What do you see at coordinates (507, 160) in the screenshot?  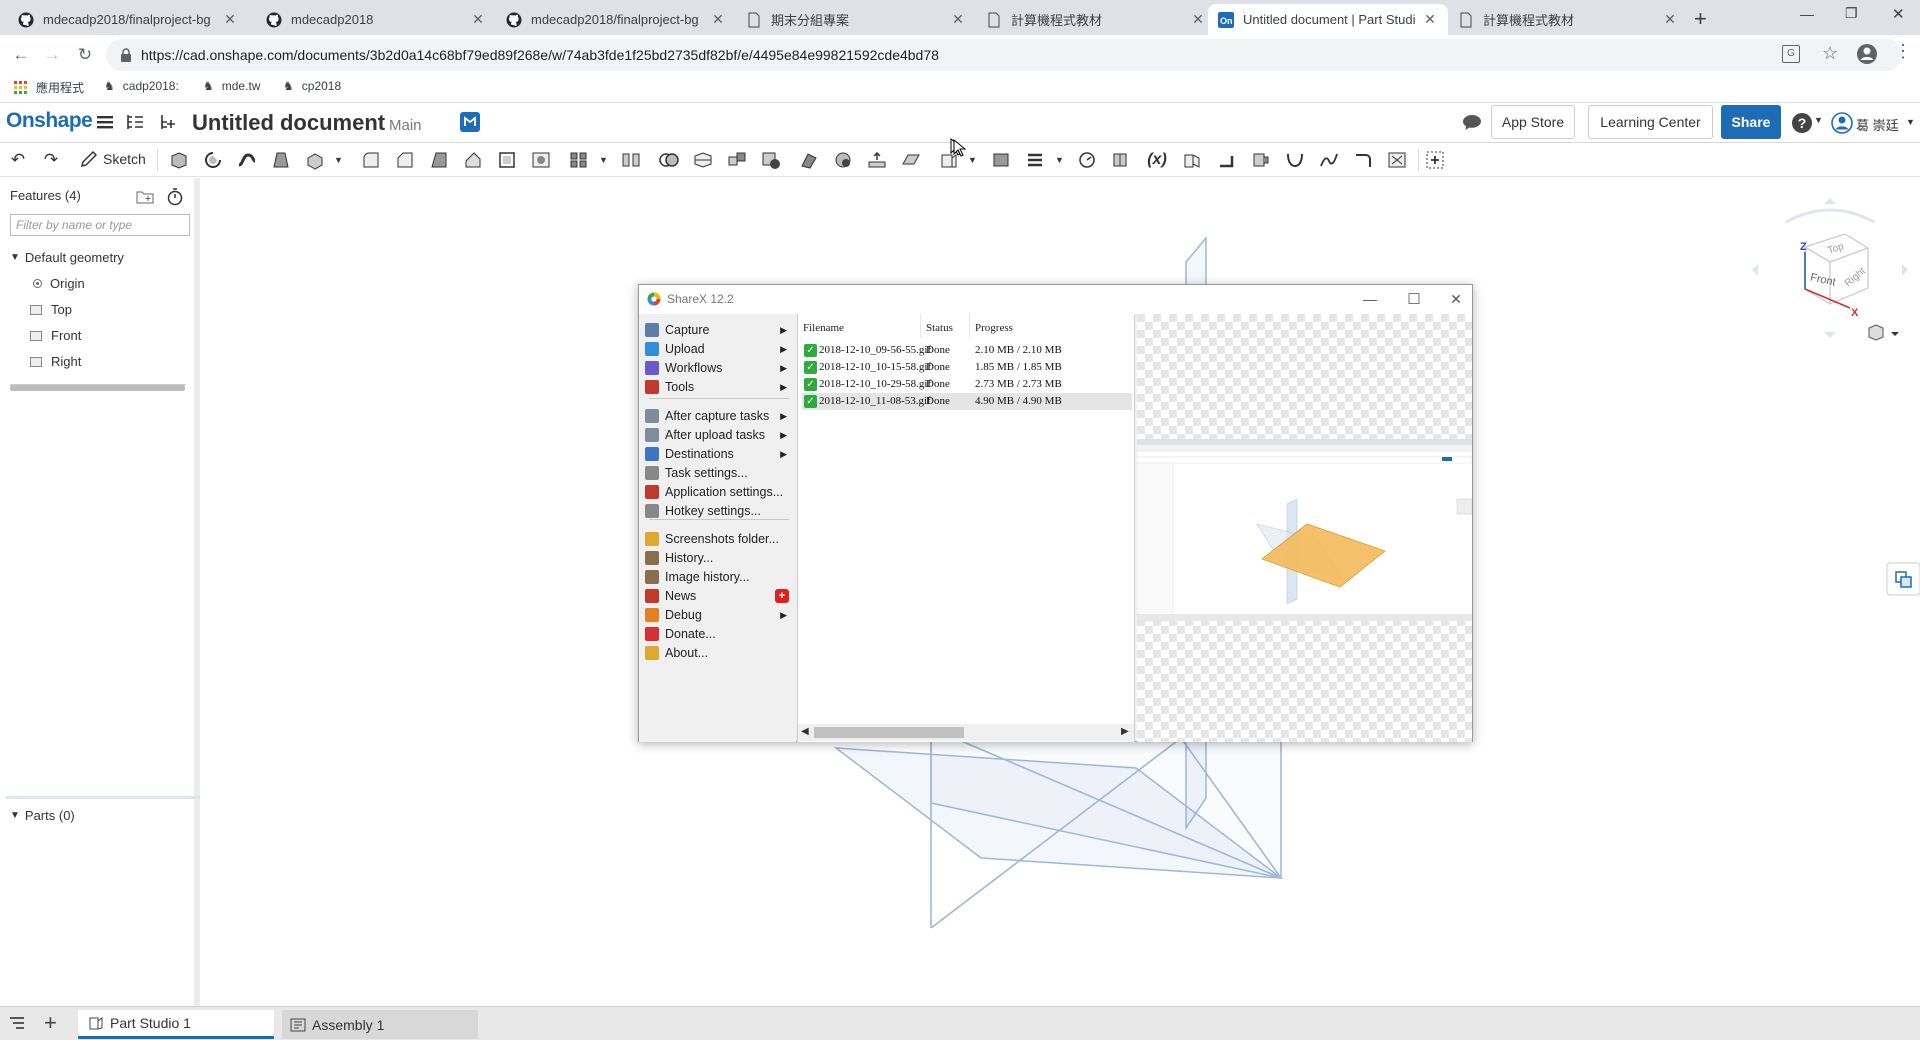 I see `shell-icon` at bounding box center [507, 160].